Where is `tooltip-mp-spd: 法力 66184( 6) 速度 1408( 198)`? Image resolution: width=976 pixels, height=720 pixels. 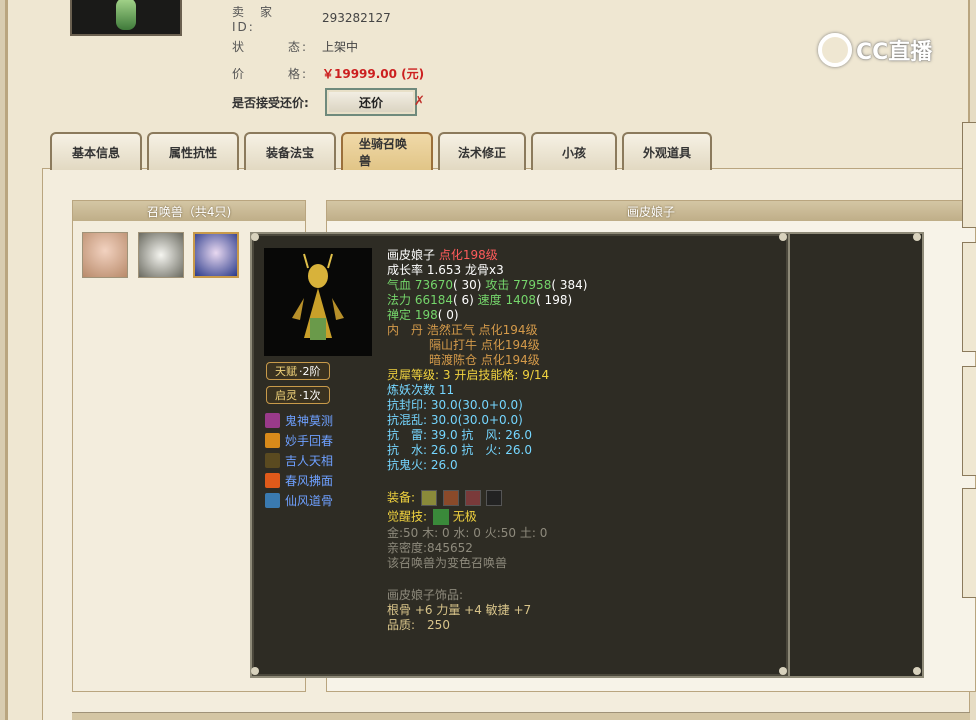 tooltip-mp-spd: 法力 66184( 6) 速度 1408( 198) is located at coordinates (479, 300).